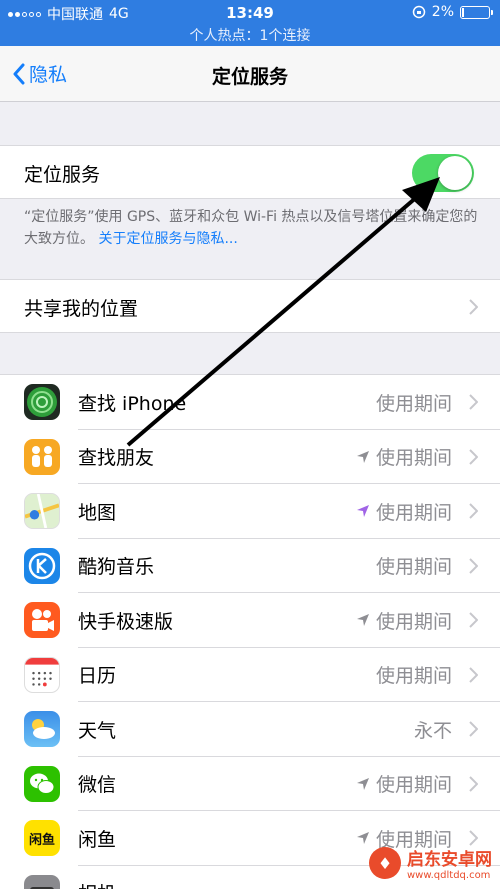 Image resolution: width=500 pixels, height=889 pixels. What do you see at coordinates (442, 12) in the screenshot?
I see `battery-percent: 2%` at bounding box center [442, 12].